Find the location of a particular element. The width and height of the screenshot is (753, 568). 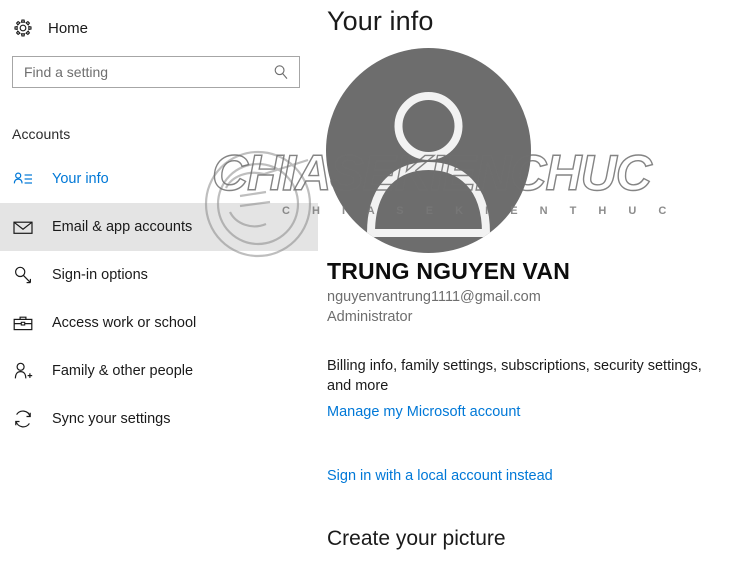

default-user-avatar-icon is located at coordinates (428, 150).